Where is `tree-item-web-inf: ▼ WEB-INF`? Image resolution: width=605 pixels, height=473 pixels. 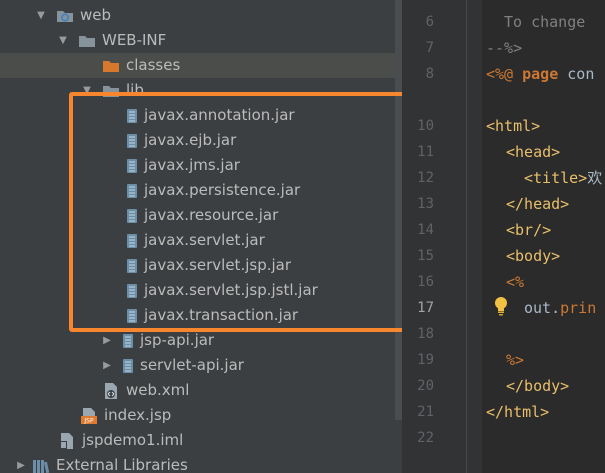
tree-item-web-inf: ▼ WEB-INF is located at coordinates (201, 40).